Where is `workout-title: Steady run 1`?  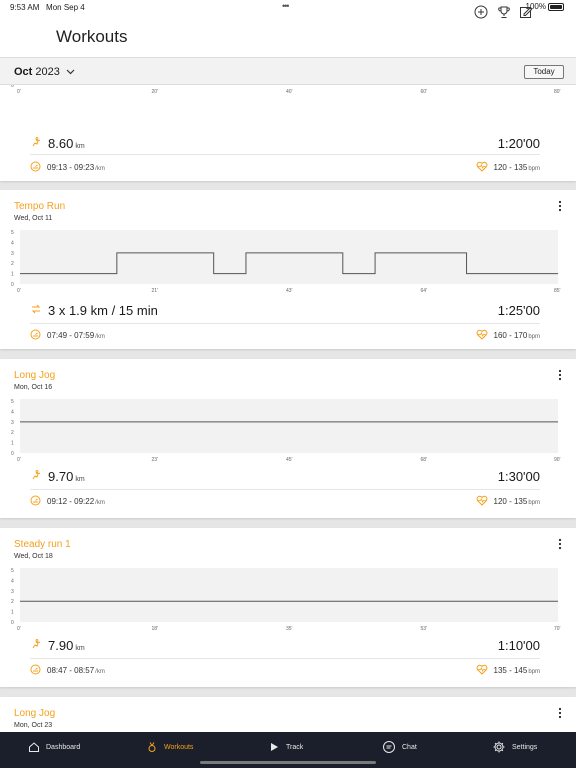 workout-title: Steady run 1 is located at coordinates (42, 544).